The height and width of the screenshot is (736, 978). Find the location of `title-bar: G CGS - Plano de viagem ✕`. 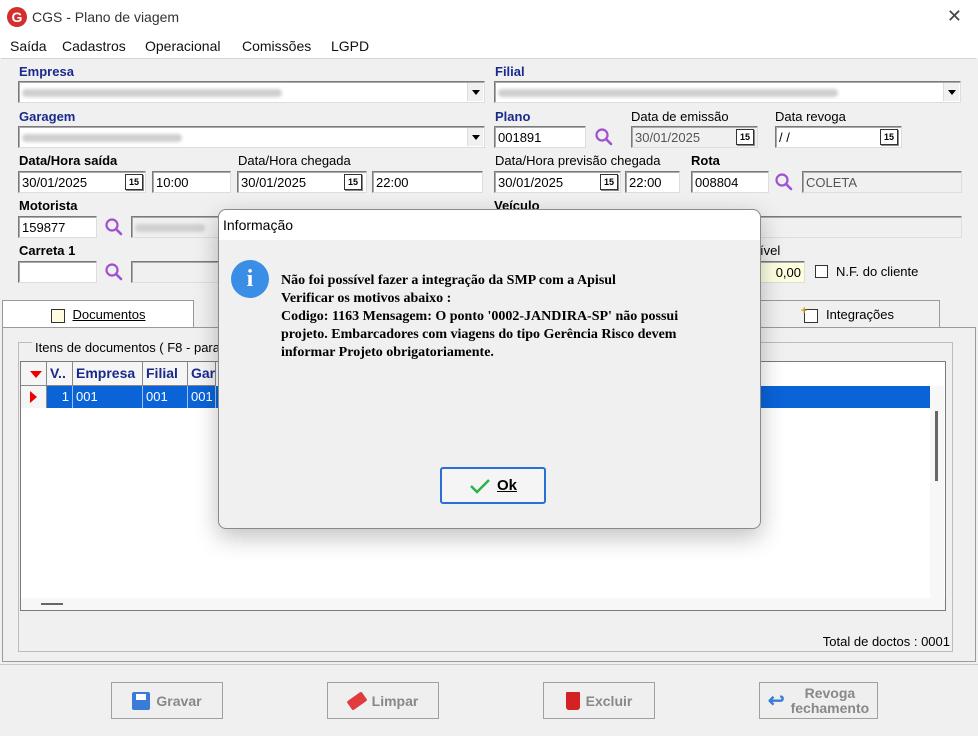

title-bar: G CGS - Plano de viagem ✕ is located at coordinates (489, 17).